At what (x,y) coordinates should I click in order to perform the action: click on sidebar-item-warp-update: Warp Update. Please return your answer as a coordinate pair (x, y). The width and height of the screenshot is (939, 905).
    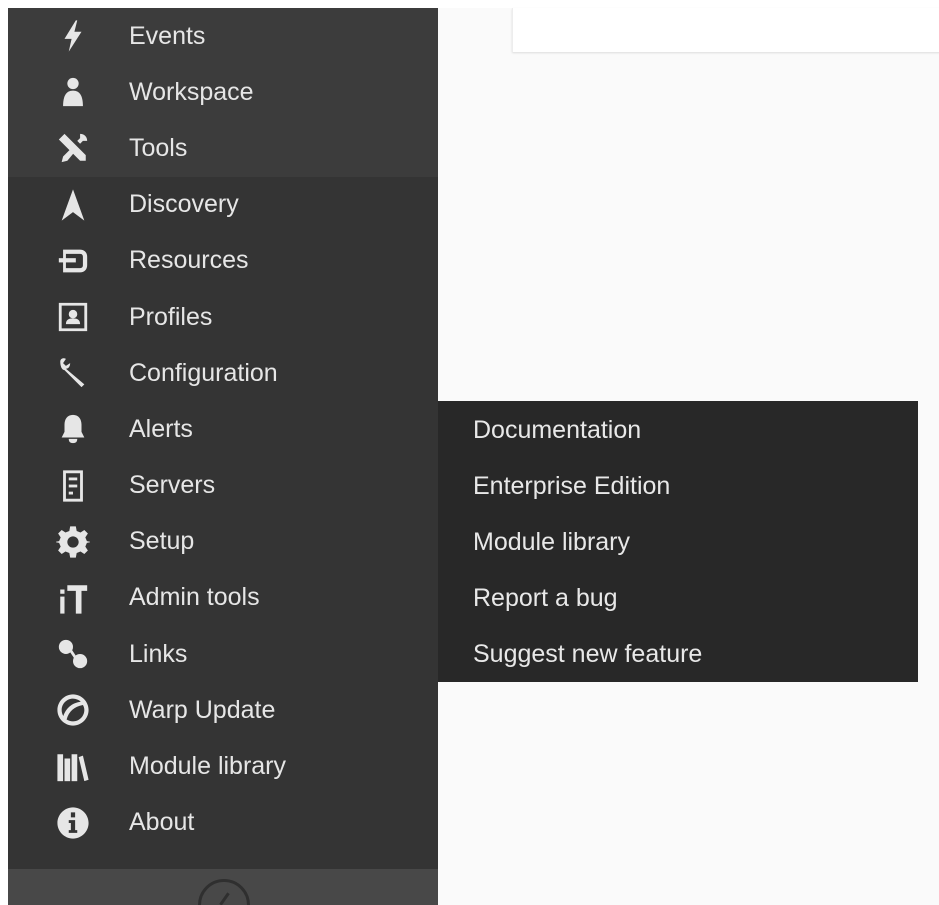
    Looking at the image, I should click on (223, 710).